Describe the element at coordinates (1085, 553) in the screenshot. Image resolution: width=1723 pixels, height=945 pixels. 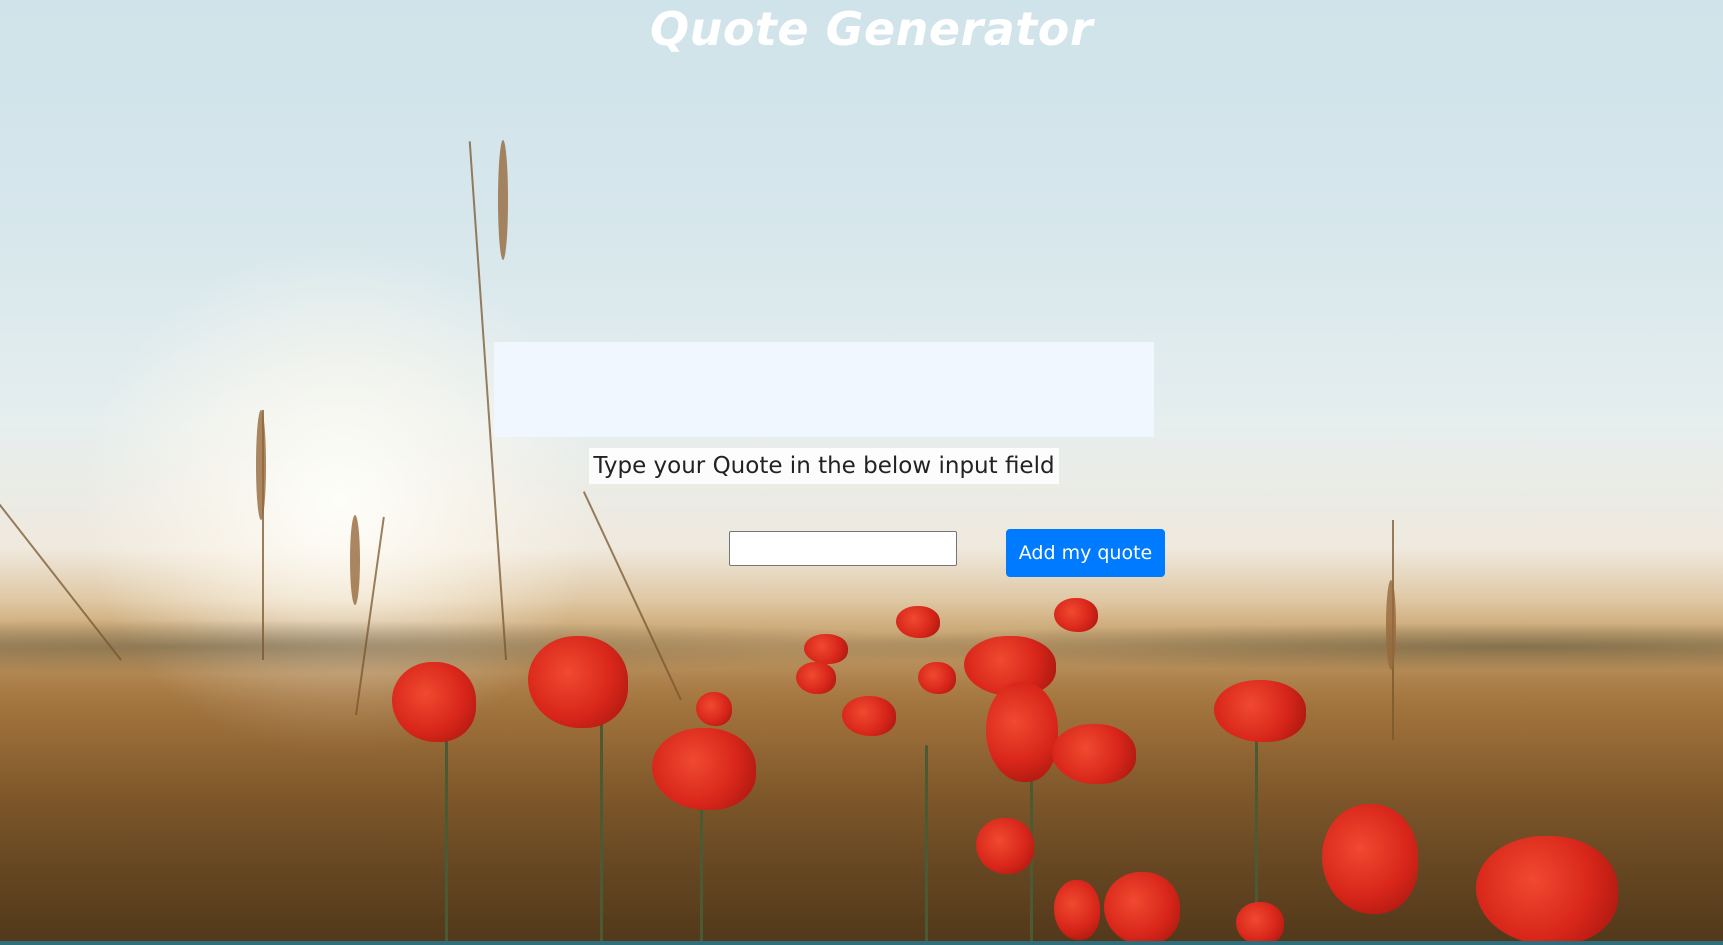
I see `add-quote-button: Add my quote` at that location.